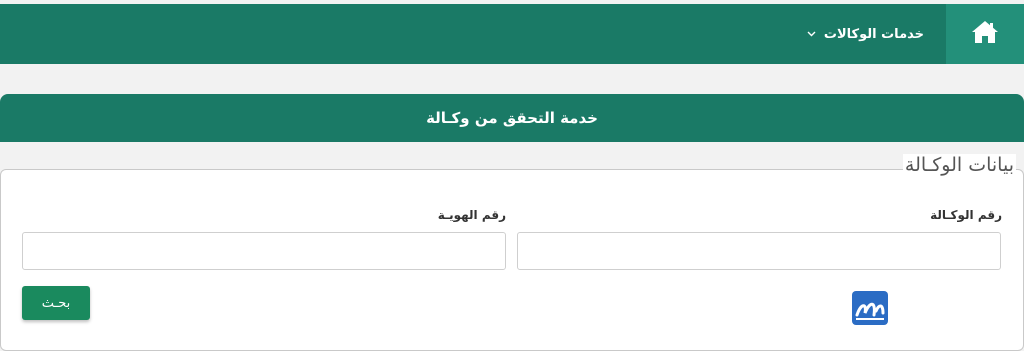 Image resolution: width=1024 pixels, height=351 pixels. Describe the element at coordinates (56, 303) in the screenshot. I see `search-button: بحـث` at that location.